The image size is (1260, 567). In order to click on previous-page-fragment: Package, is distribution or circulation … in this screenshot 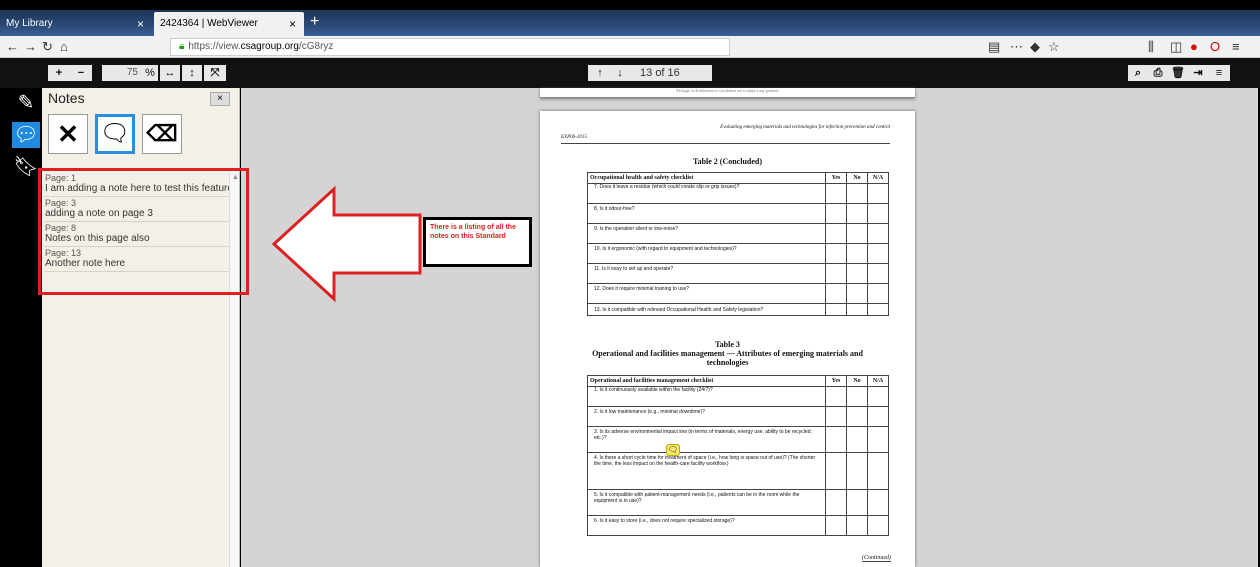, I will do `click(727, 93)`.